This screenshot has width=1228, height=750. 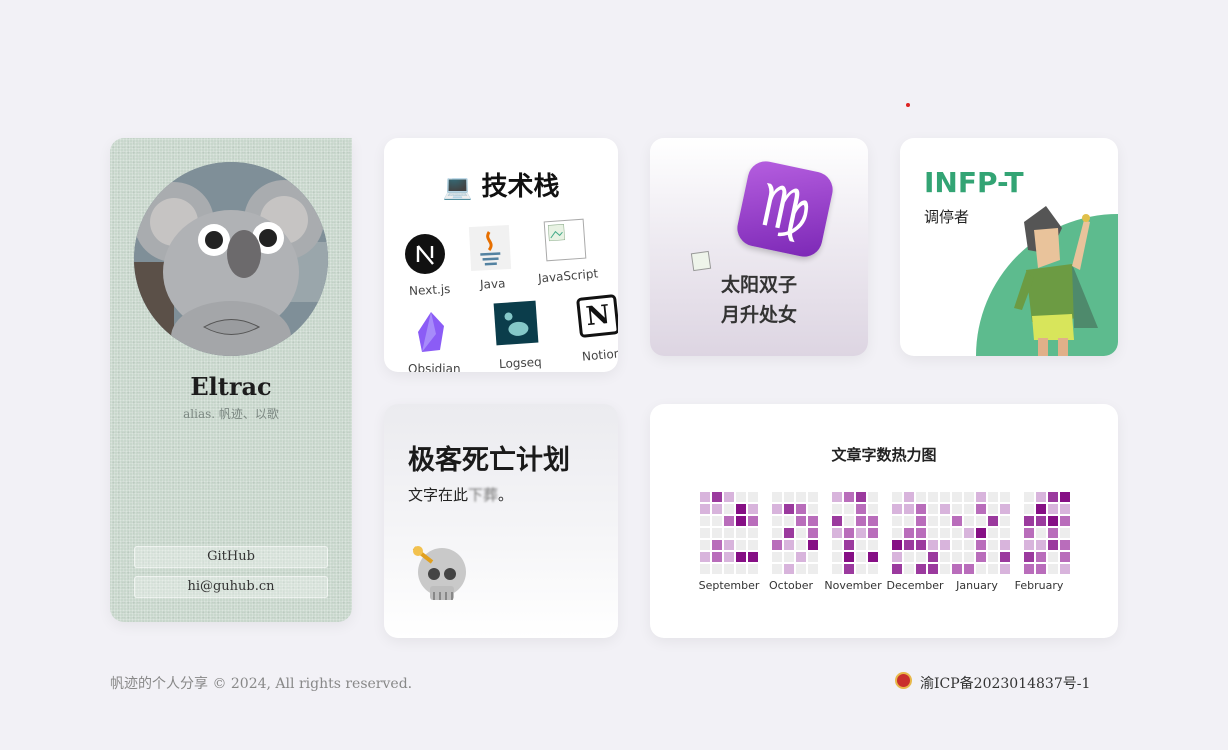 What do you see at coordinates (791, 585) in the screenshot?
I see `month-label: October` at bounding box center [791, 585].